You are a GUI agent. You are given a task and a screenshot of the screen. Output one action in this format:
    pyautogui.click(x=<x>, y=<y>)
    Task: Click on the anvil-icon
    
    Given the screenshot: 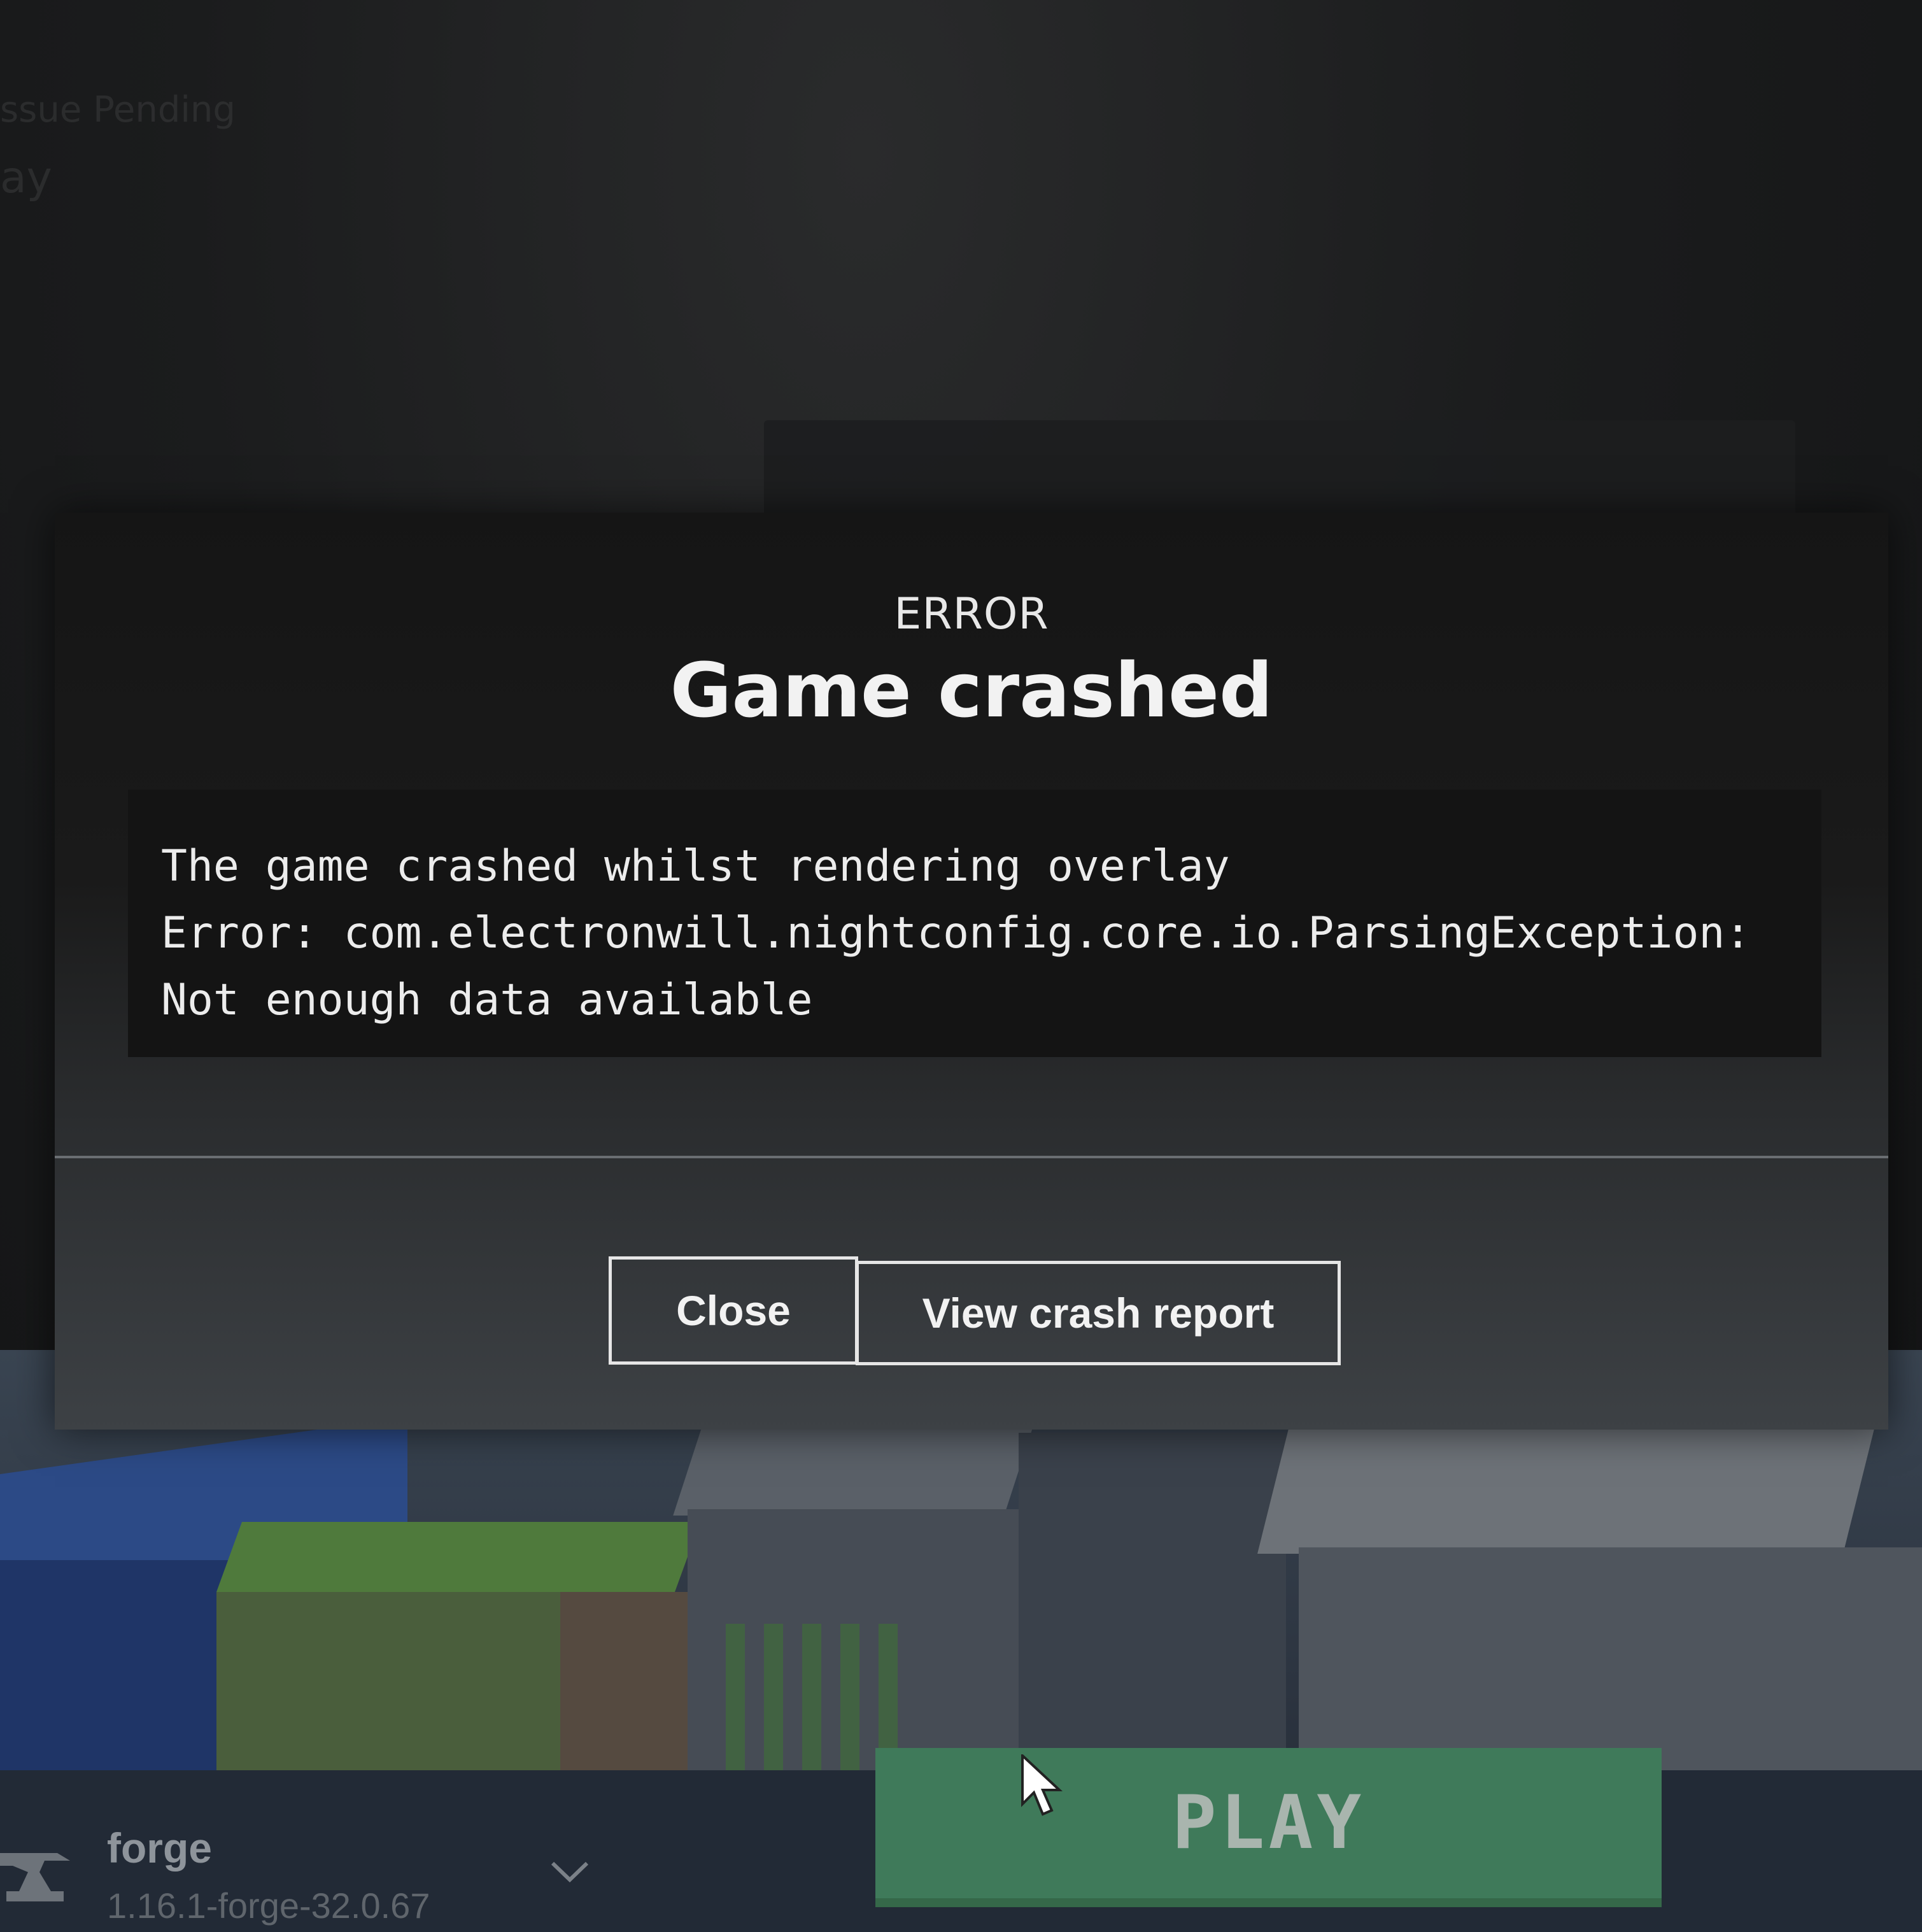 What is the action you would take?
    pyautogui.click(x=35, y=1877)
    